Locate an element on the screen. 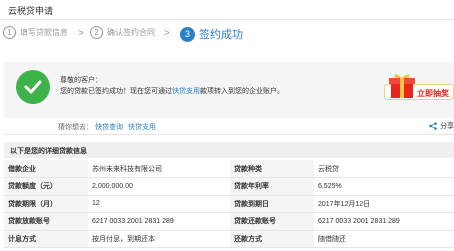 This screenshot has width=454, height=251. step-1: 1 填写贷款信息 is located at coordinates (35, 32).